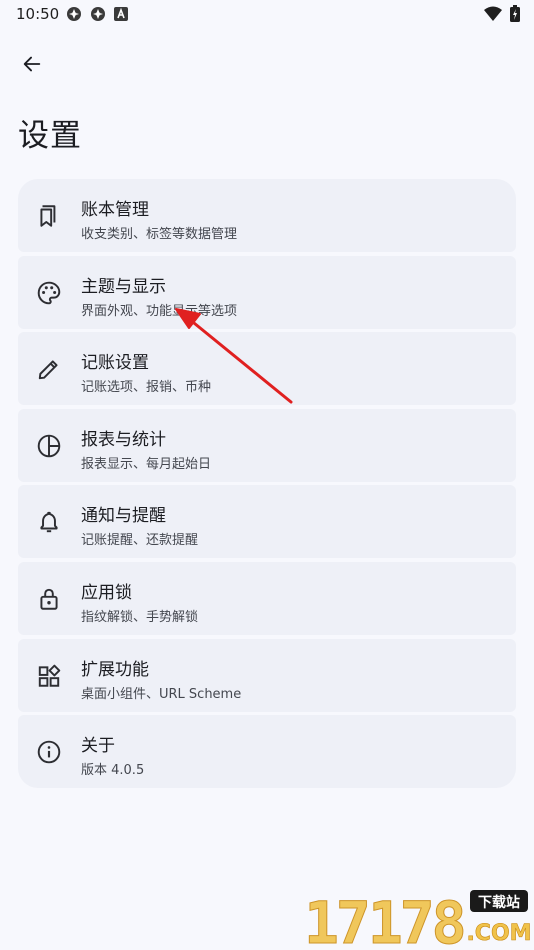 The height and width of the screenshot is (950, 534). I want to click on back-button, so click(32, 64).